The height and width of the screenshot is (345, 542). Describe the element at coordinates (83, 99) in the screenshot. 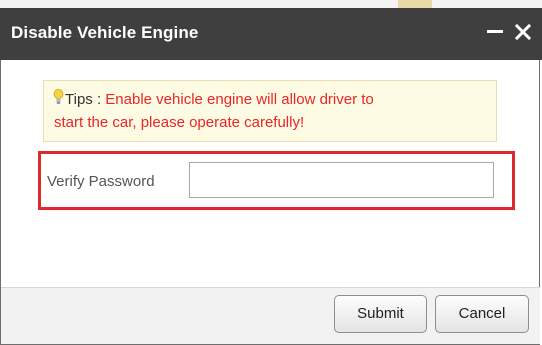

I see `tips-prefix: Tips :` at that location.